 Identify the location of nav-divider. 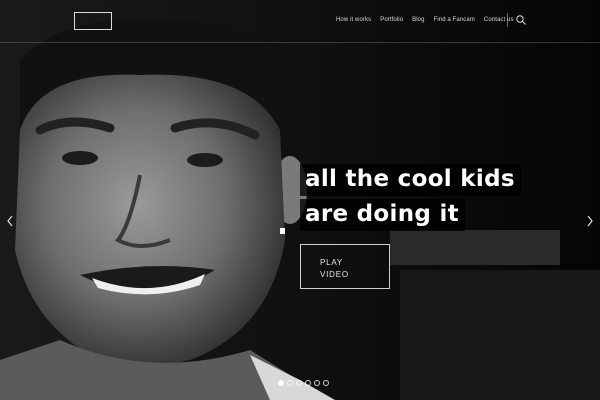
(507, 20).